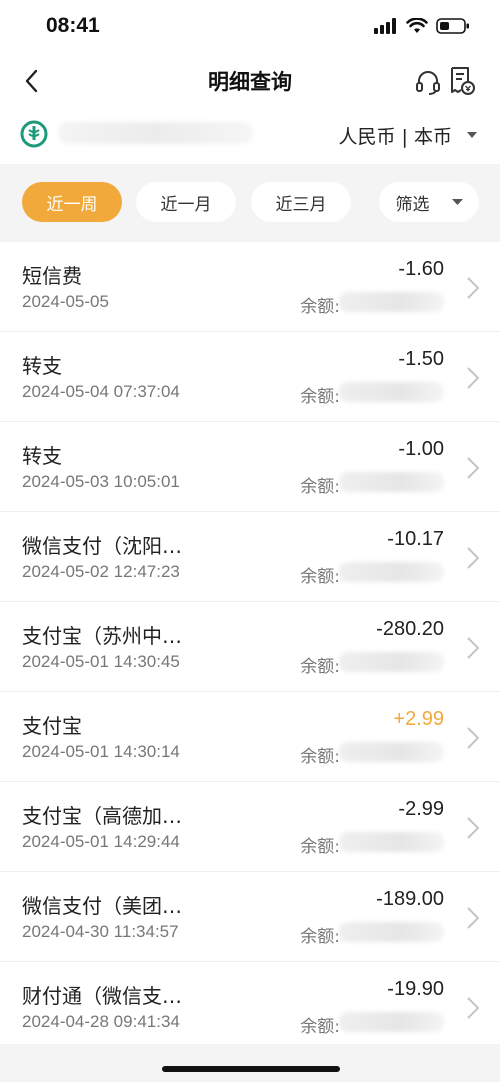  Describe the element at coordinates (410, 629) in the screenshot. I see `transaction-amount: -280.20` at that location.